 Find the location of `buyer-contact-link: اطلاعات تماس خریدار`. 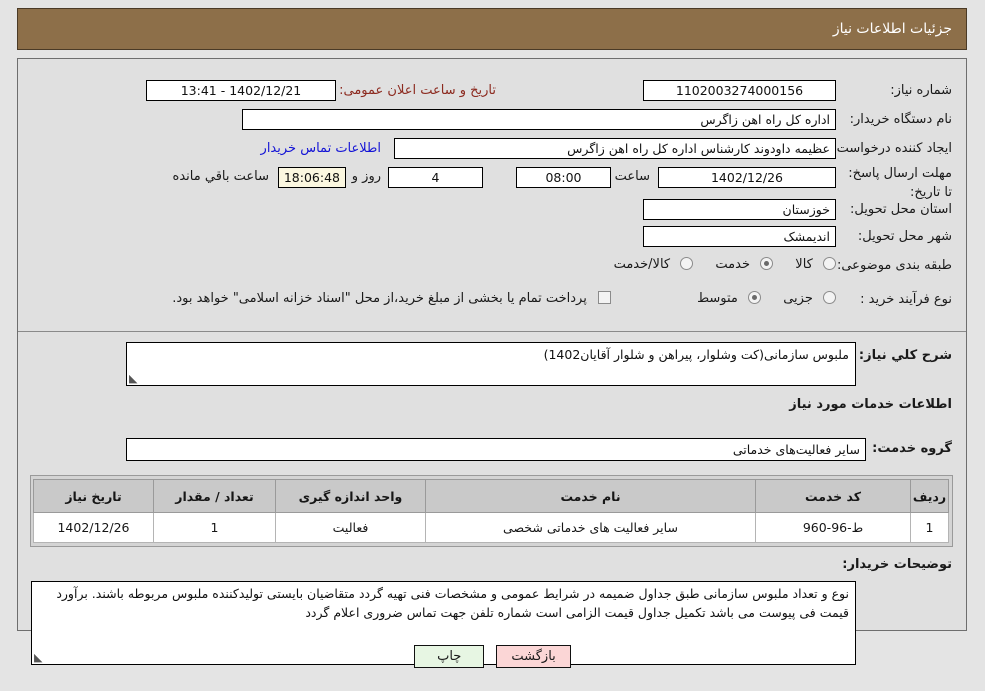

buyer-contact-link: اطلاعات تماس خریدار is located at coordinates (321, 148).